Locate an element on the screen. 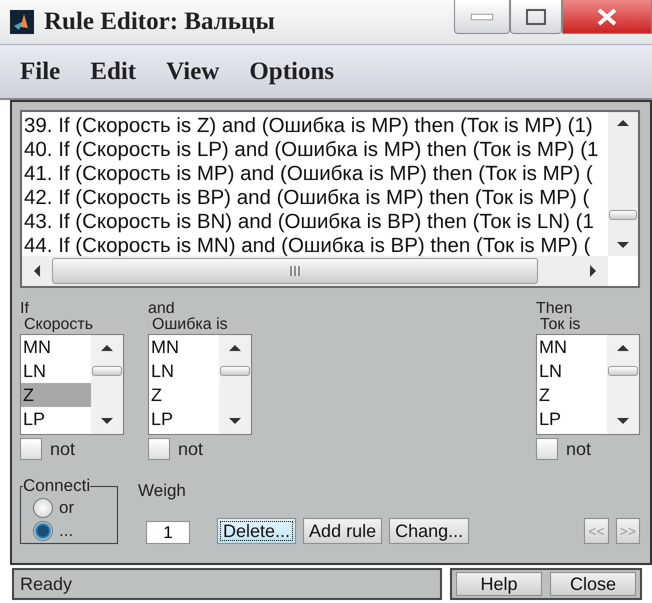 The height and width of the screenshot is (603, 652). rule-item: 41. If (Скорость is MP) and (Ошибка is MP) then (Ток is MP) ( is located at coordinates (316, 174).